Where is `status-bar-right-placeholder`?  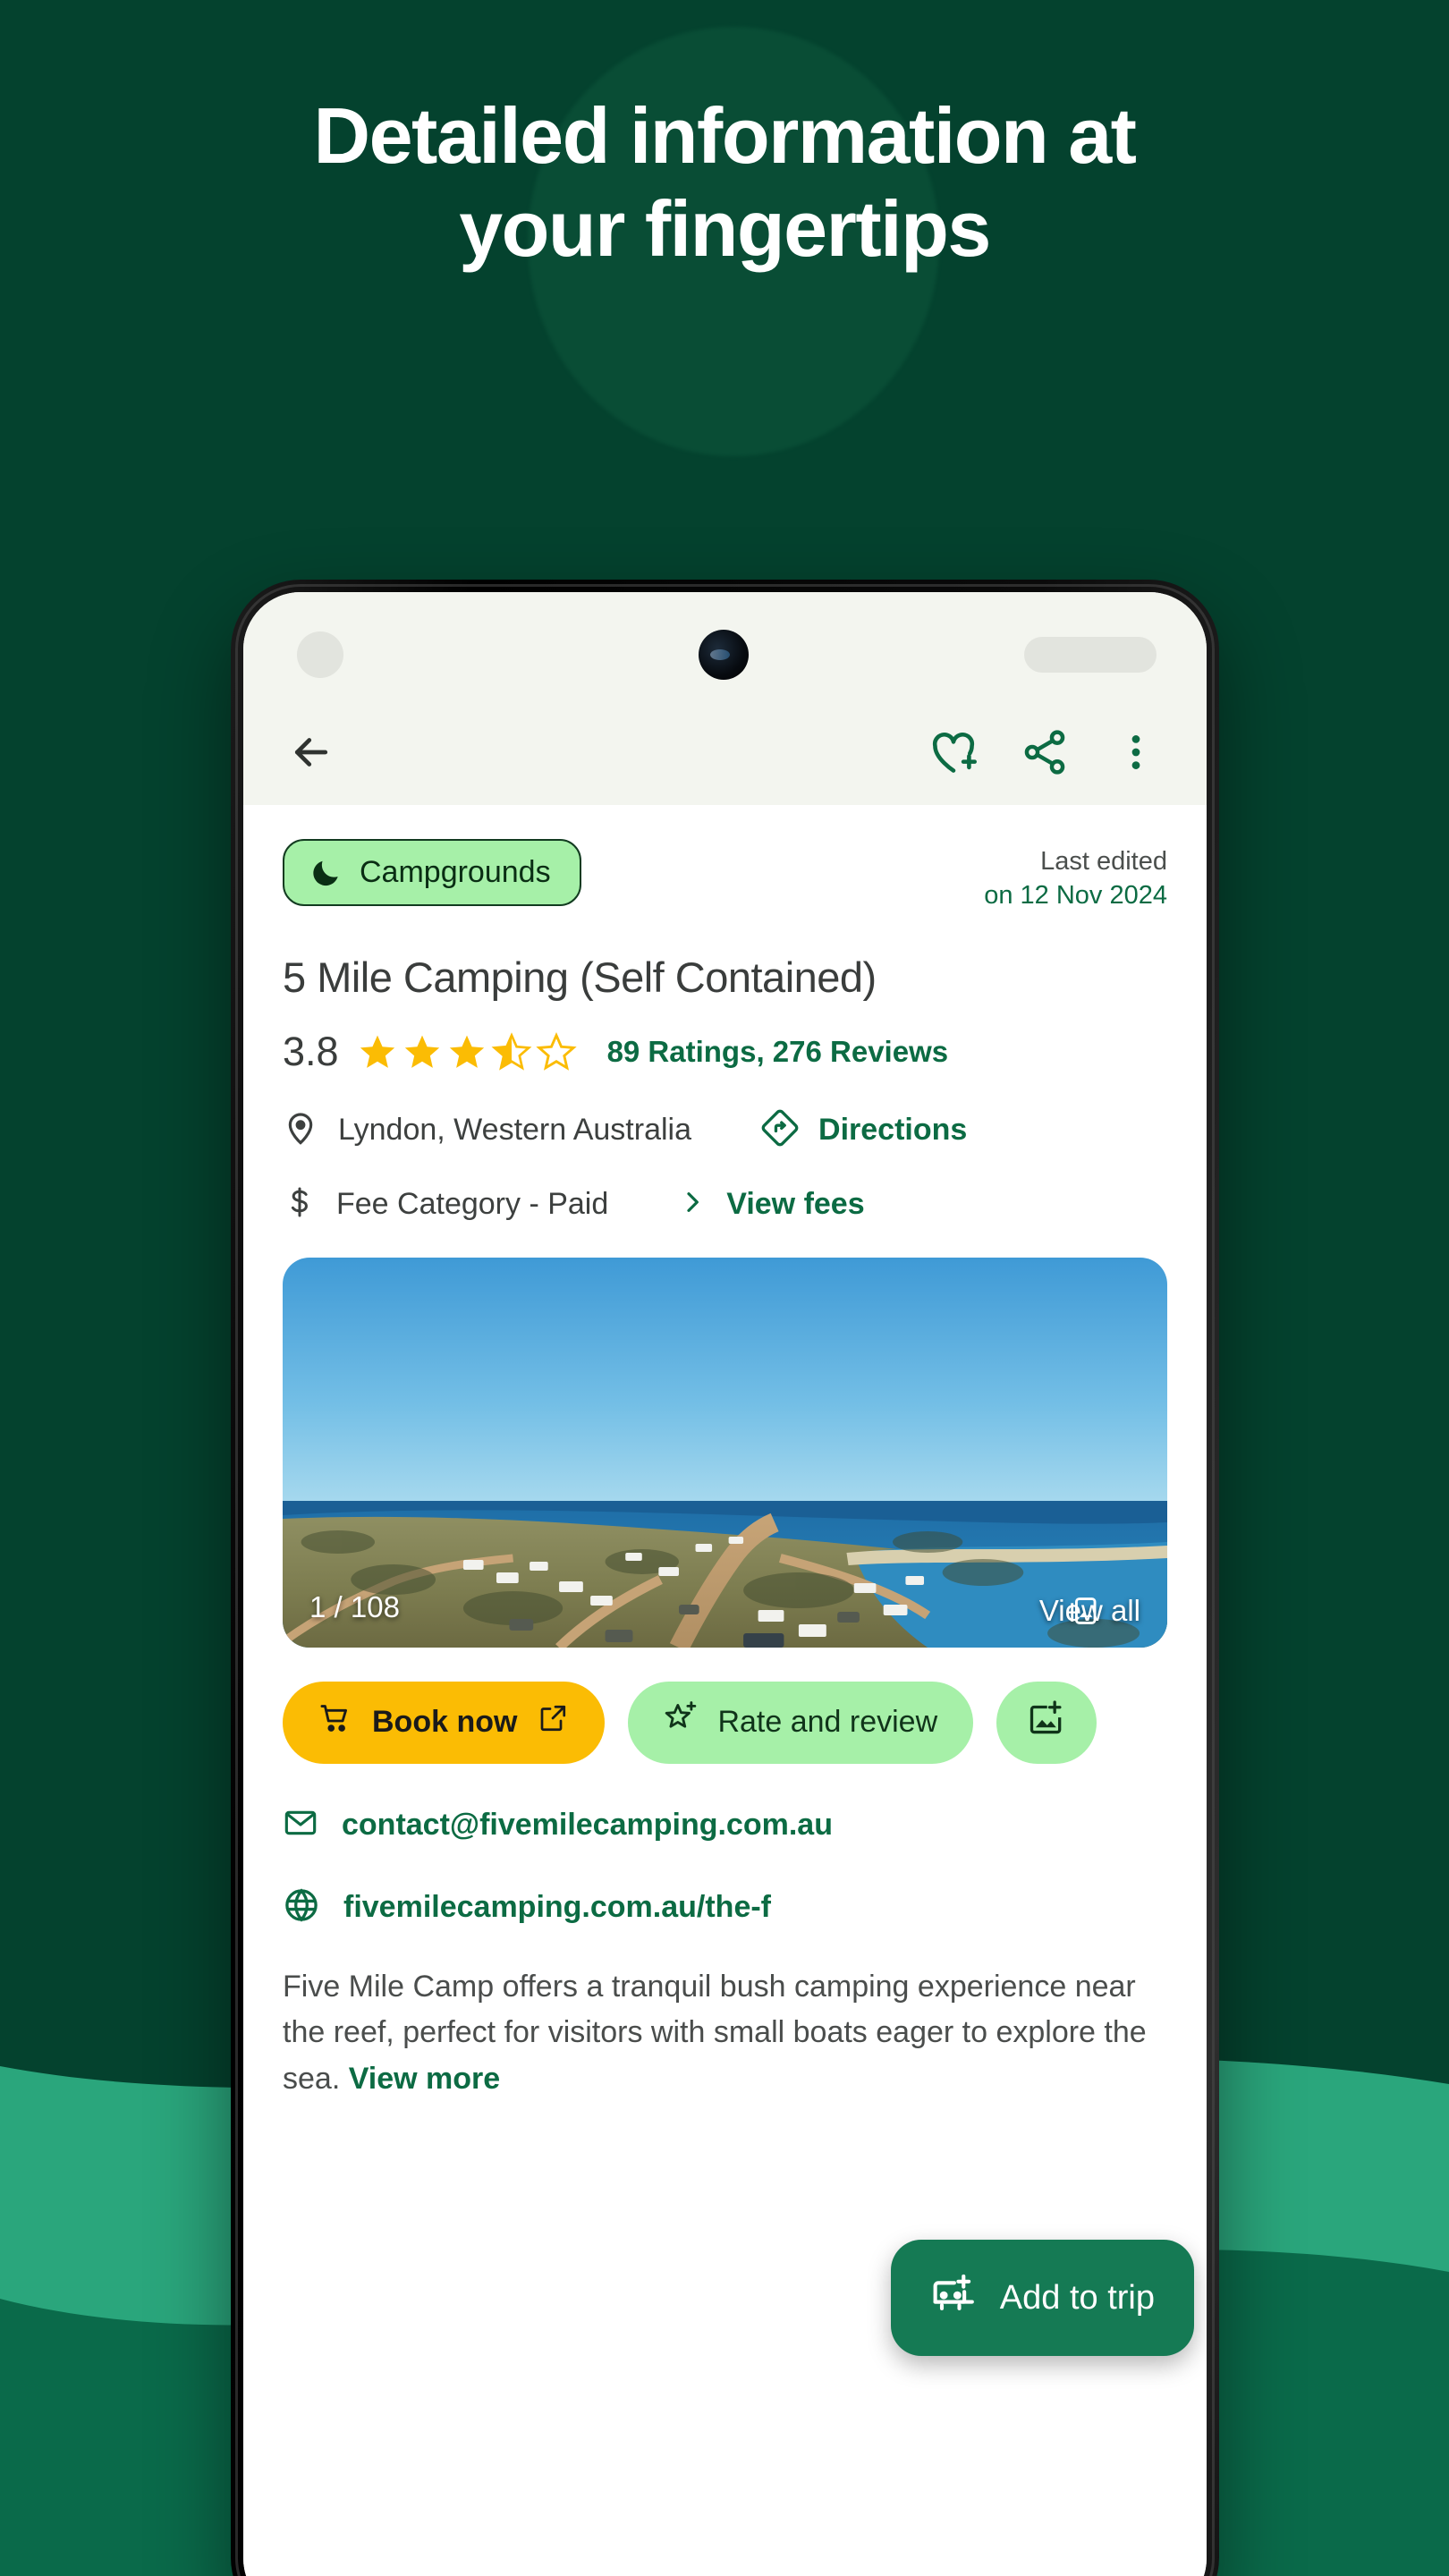 status-bar-right-placeholder is located at coordinates (1090, 655).